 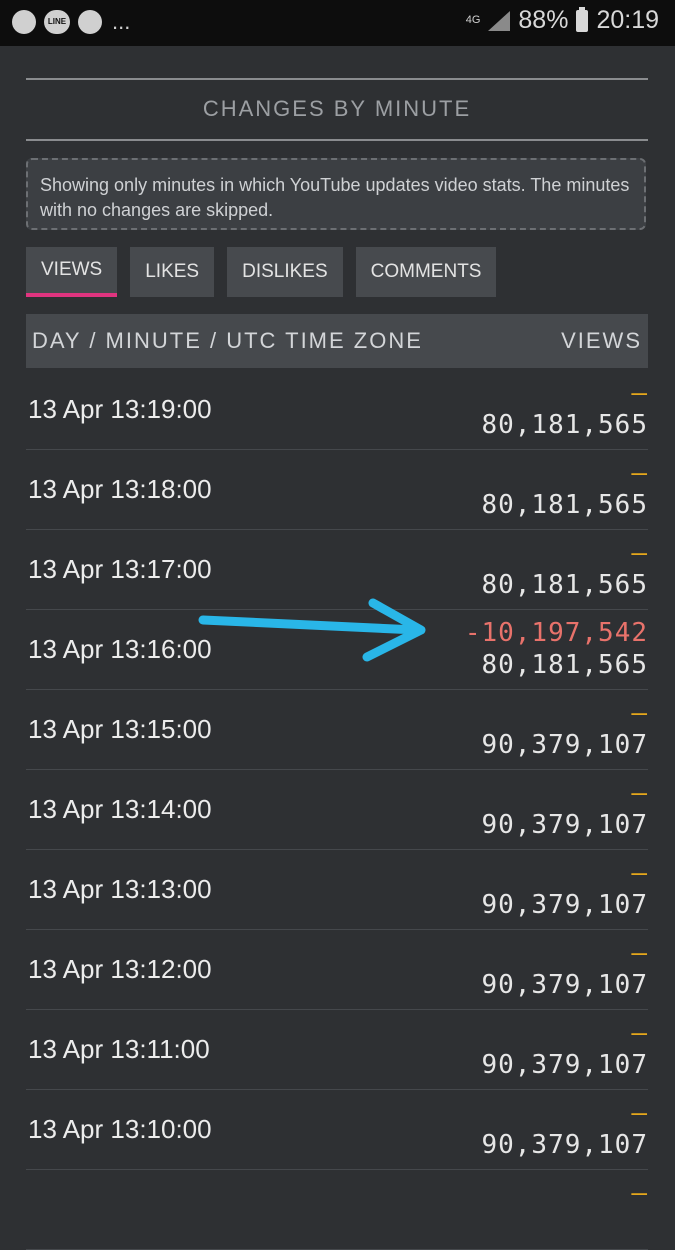 What do you see at coordinates (227, 340) in the screenshot?
I see `column-header-time: DAY / MINUTE / UTC TIME ZONE` at bounding box center [227, 340].